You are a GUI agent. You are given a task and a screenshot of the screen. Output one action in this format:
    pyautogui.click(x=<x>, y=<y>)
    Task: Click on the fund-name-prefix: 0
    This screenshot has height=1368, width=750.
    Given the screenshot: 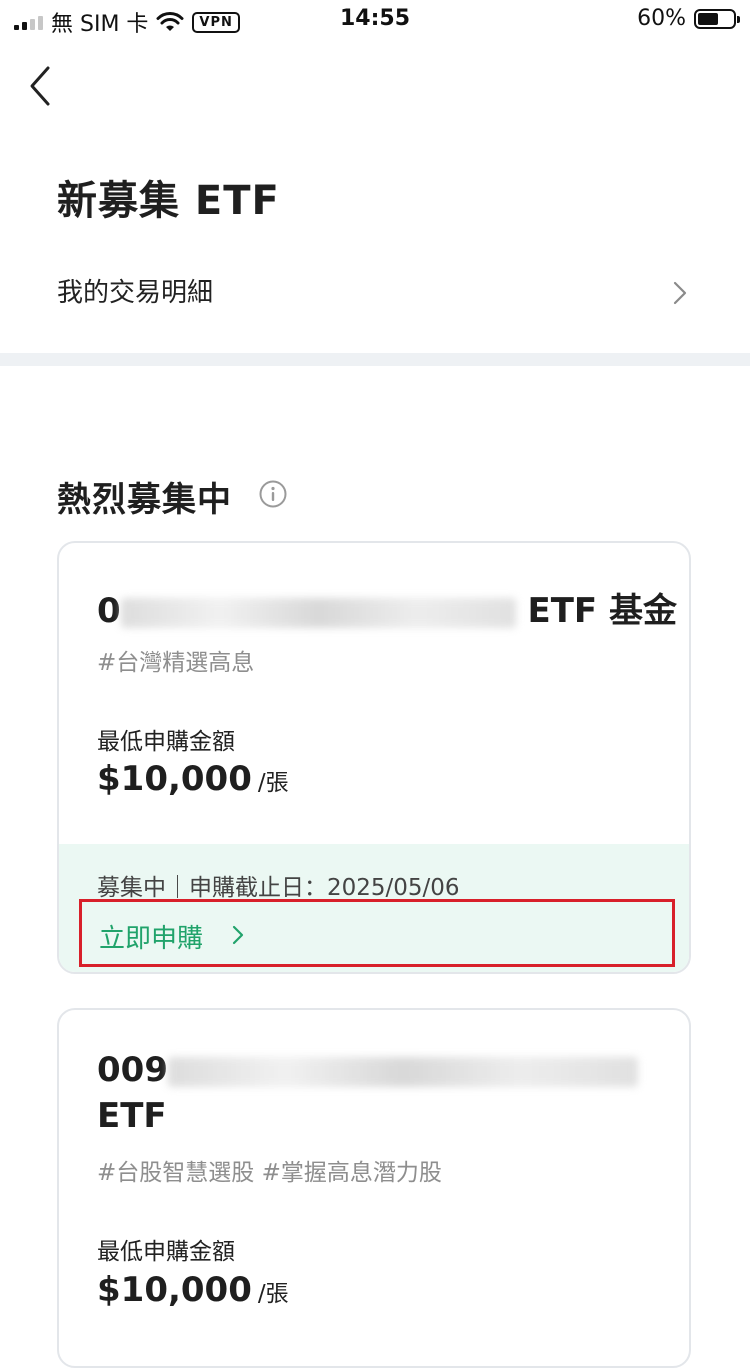 What is the action you would take?
    pyautogui.click(x=109, y=611)
    